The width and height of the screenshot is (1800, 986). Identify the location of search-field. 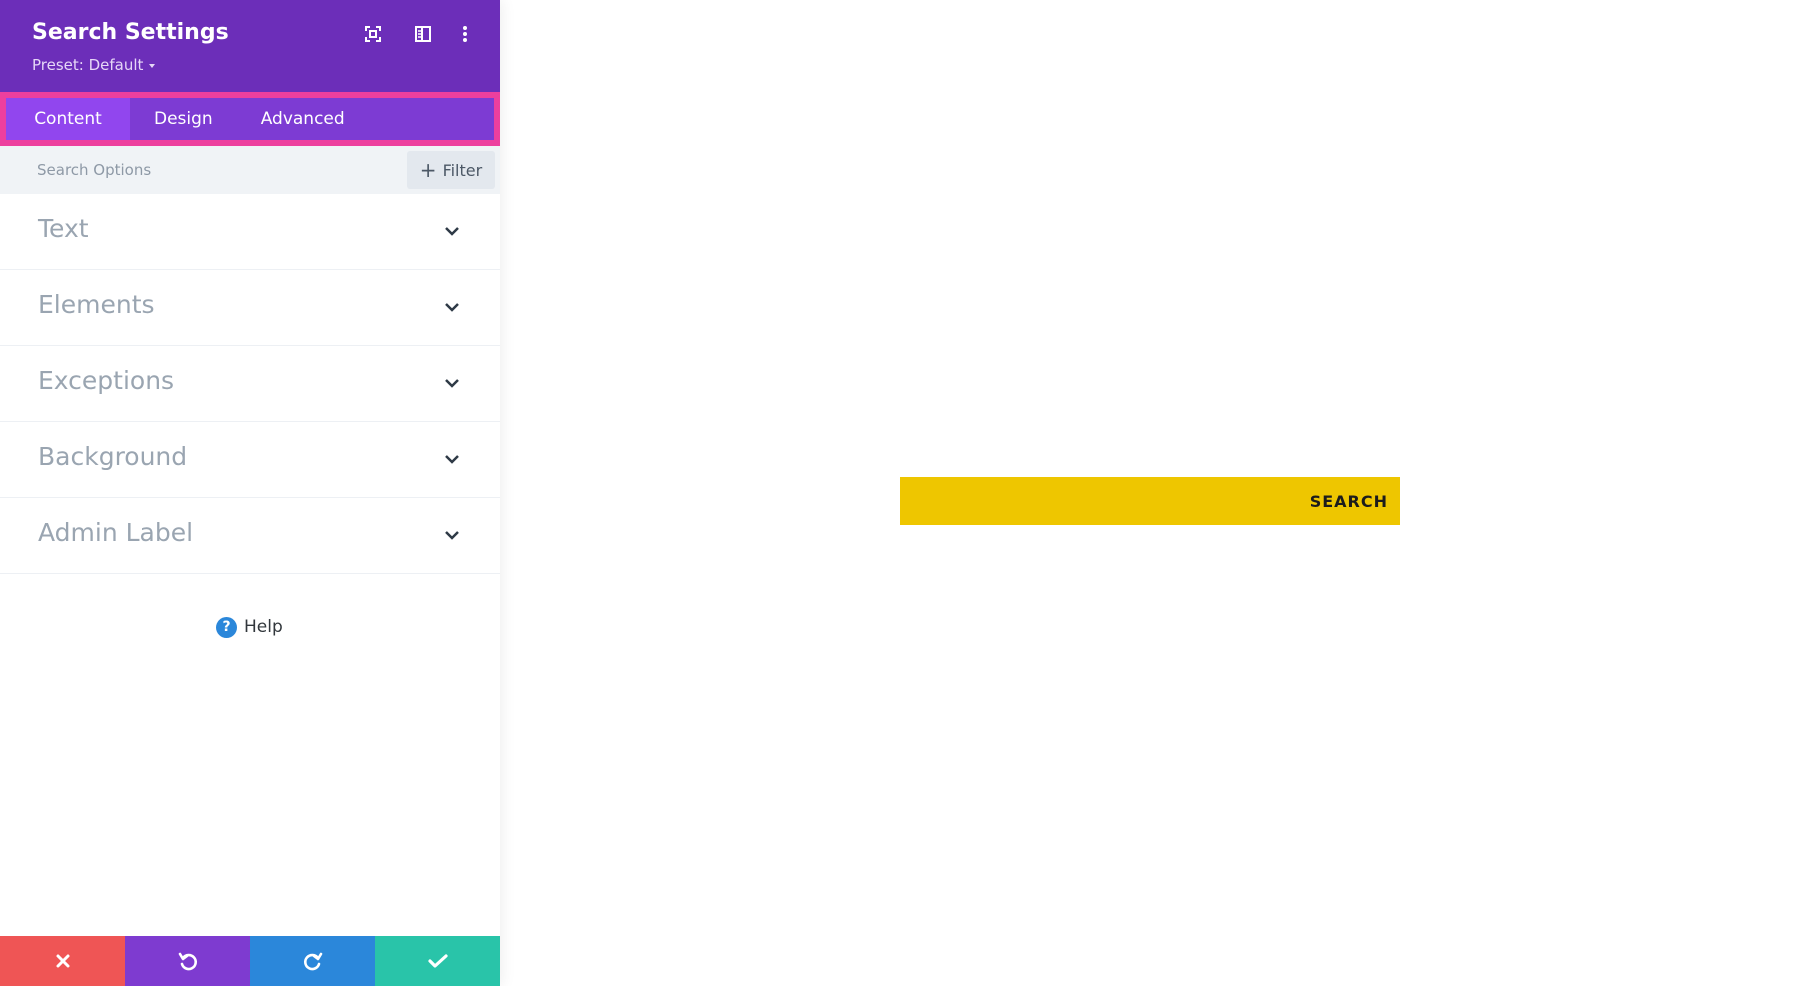
(1080, 501).